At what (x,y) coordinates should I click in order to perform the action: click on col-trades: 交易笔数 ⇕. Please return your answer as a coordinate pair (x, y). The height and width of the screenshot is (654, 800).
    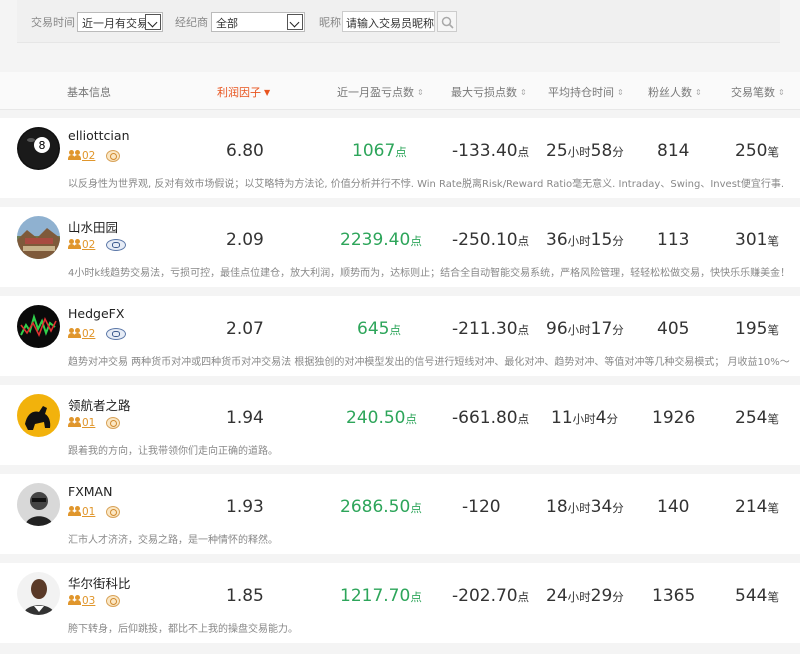
    Looking at the image, I should click on (758, 92).